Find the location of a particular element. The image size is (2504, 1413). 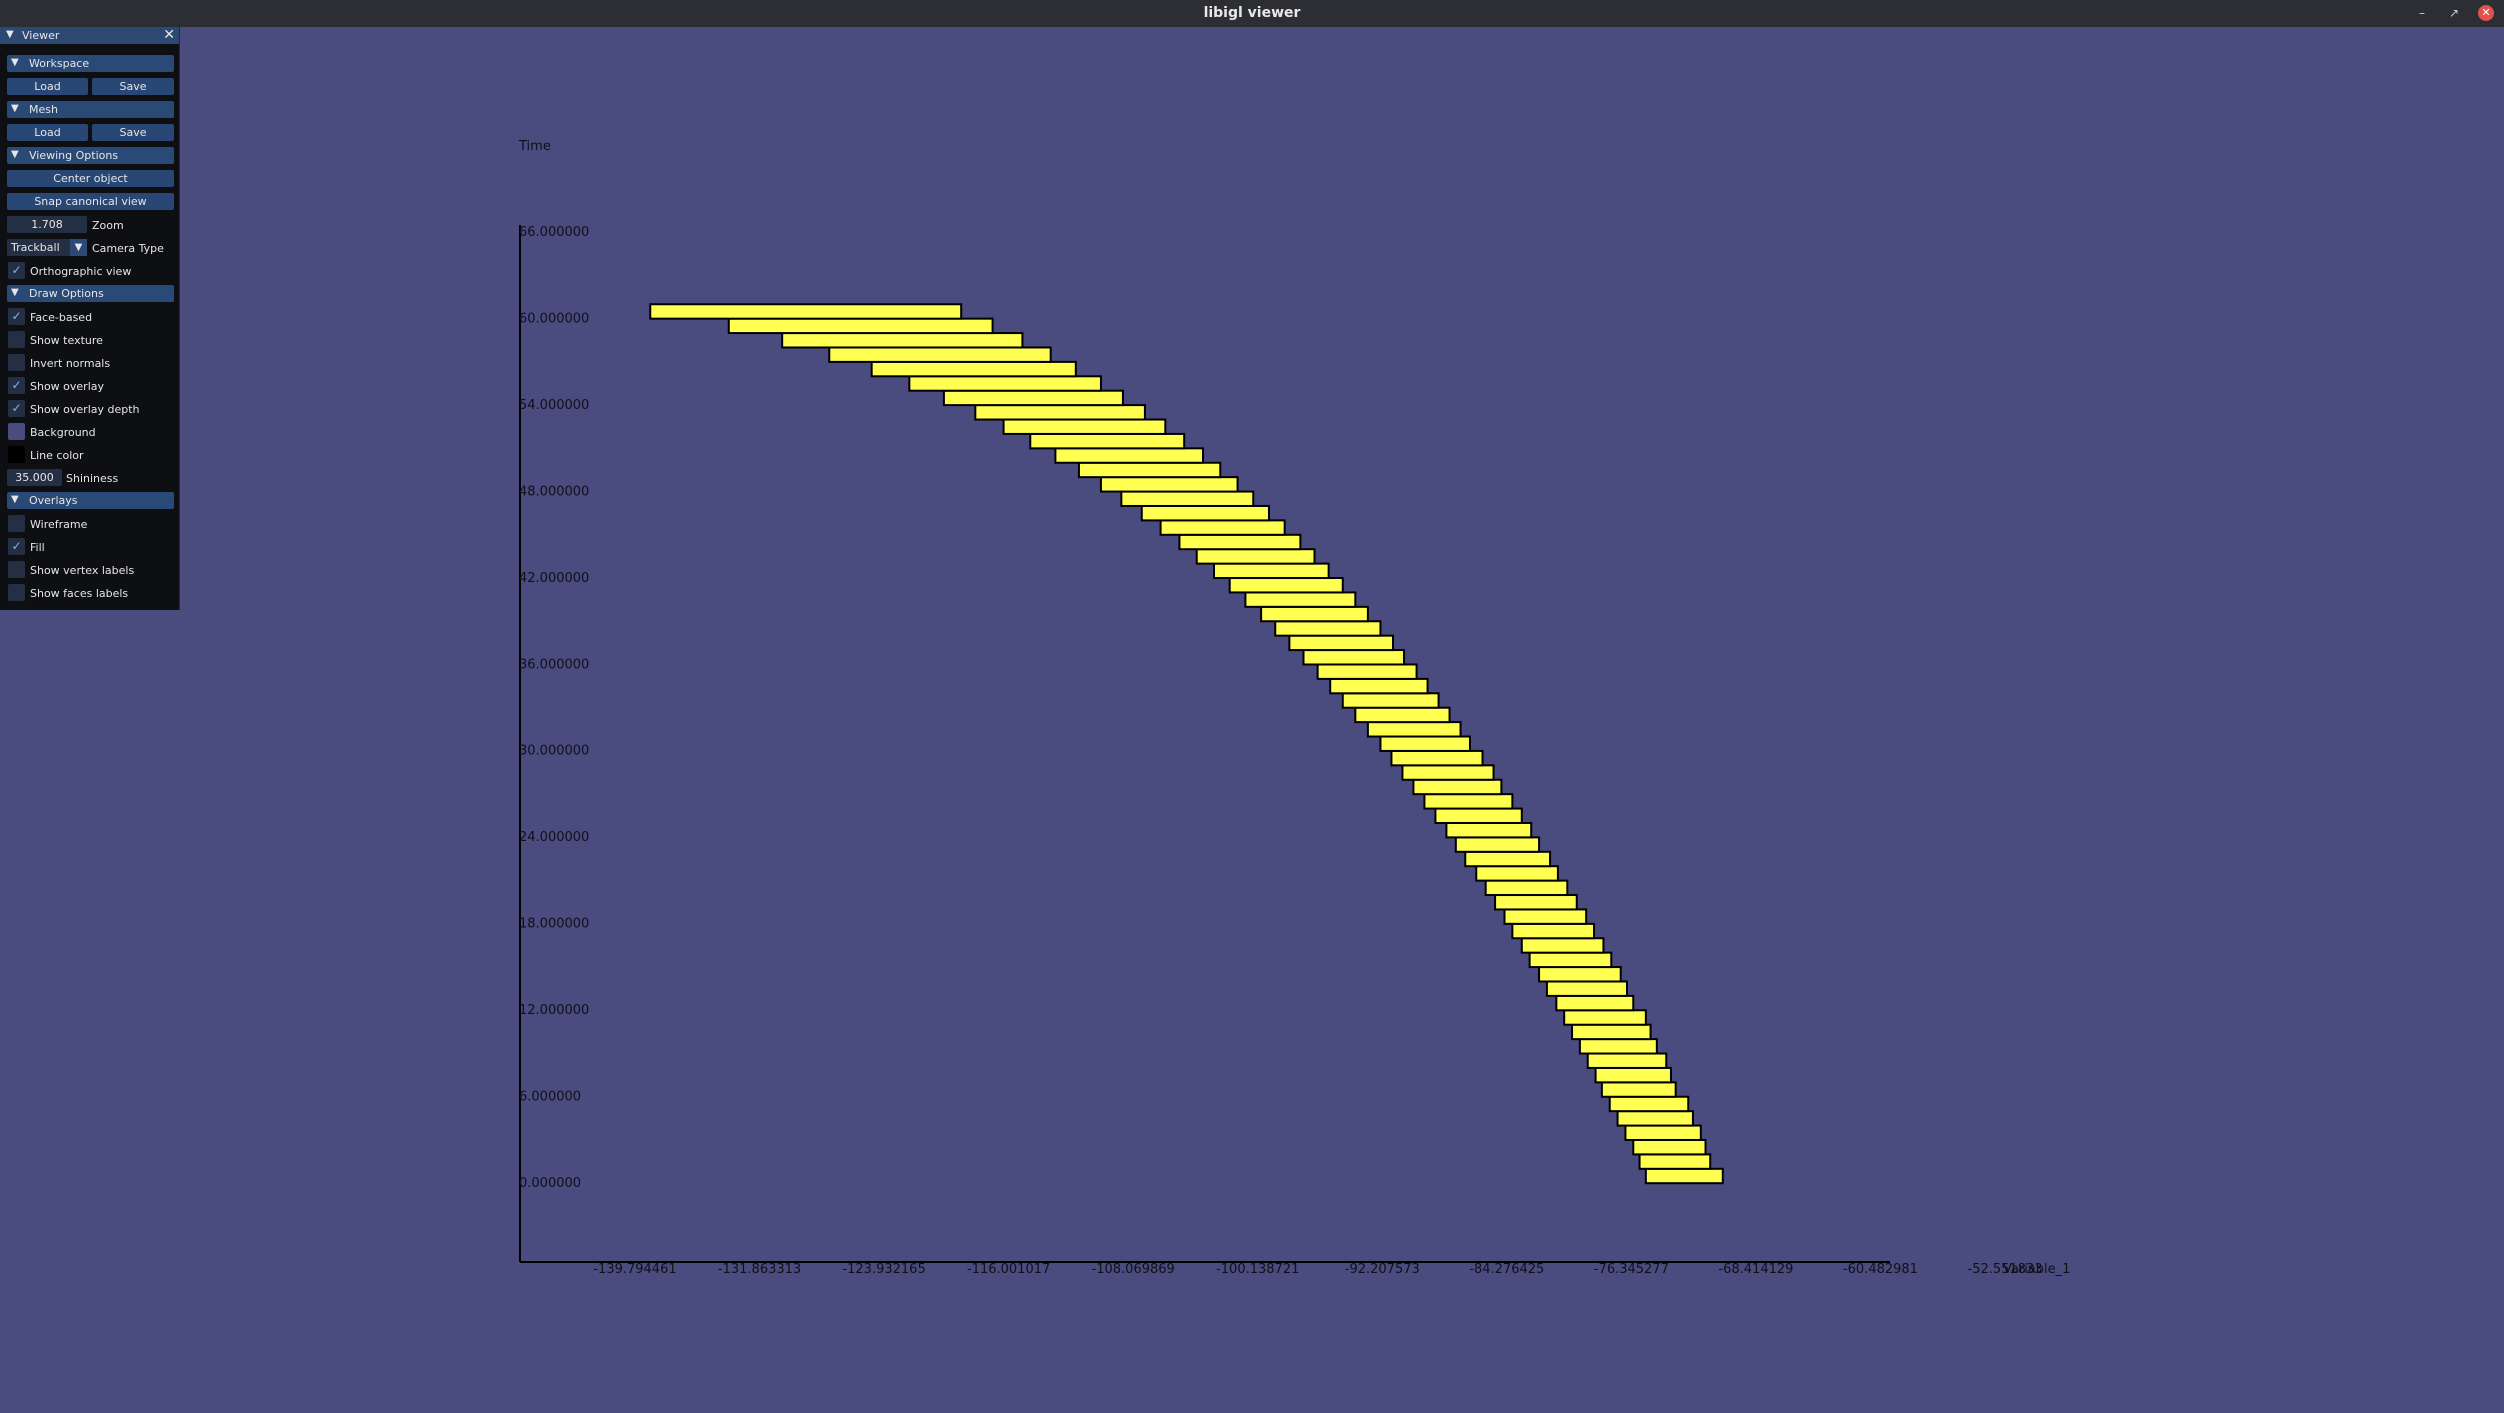

camera-type-select: Trackball ▼ is located at coordinates (47, 247).